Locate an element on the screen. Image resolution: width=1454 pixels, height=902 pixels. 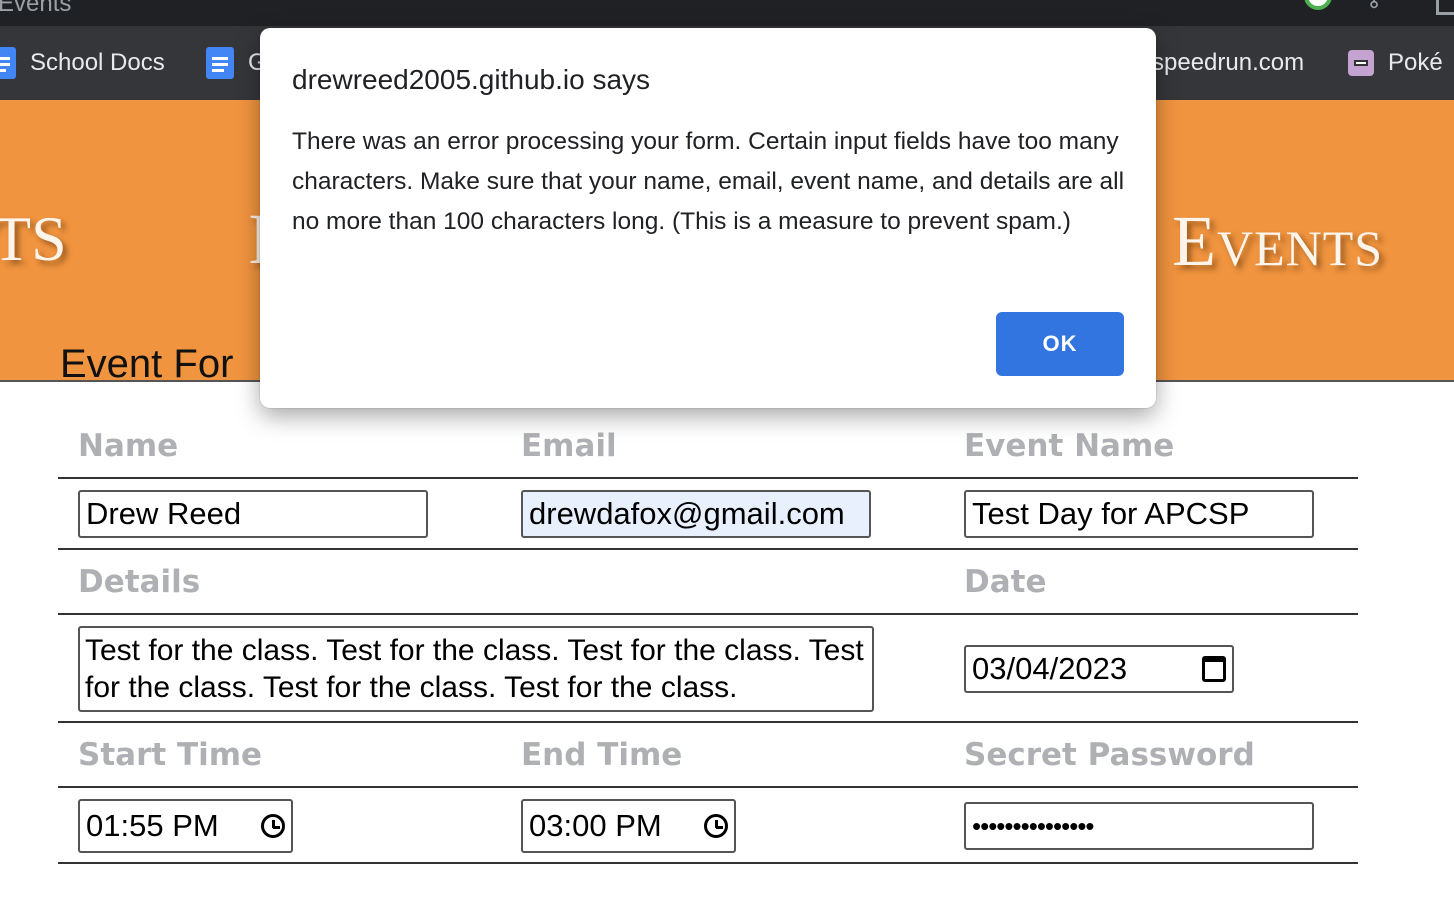
name-input: Drew Reed is located at coordinates (253, 514).